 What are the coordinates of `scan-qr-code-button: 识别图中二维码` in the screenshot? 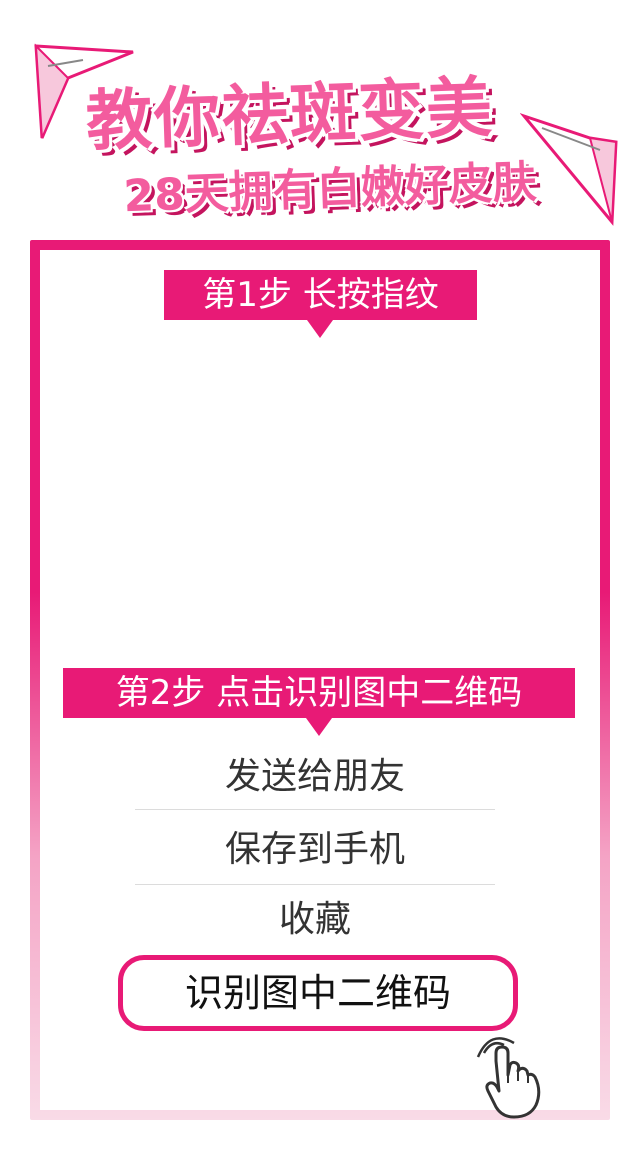 It's located at (318, 993).